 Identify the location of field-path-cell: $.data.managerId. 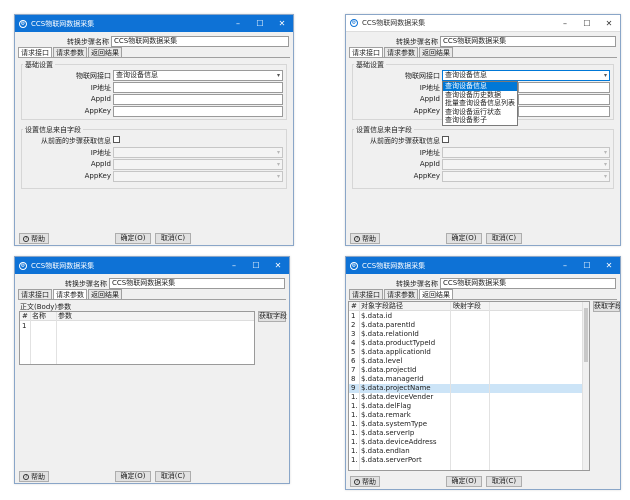
(405, 379).